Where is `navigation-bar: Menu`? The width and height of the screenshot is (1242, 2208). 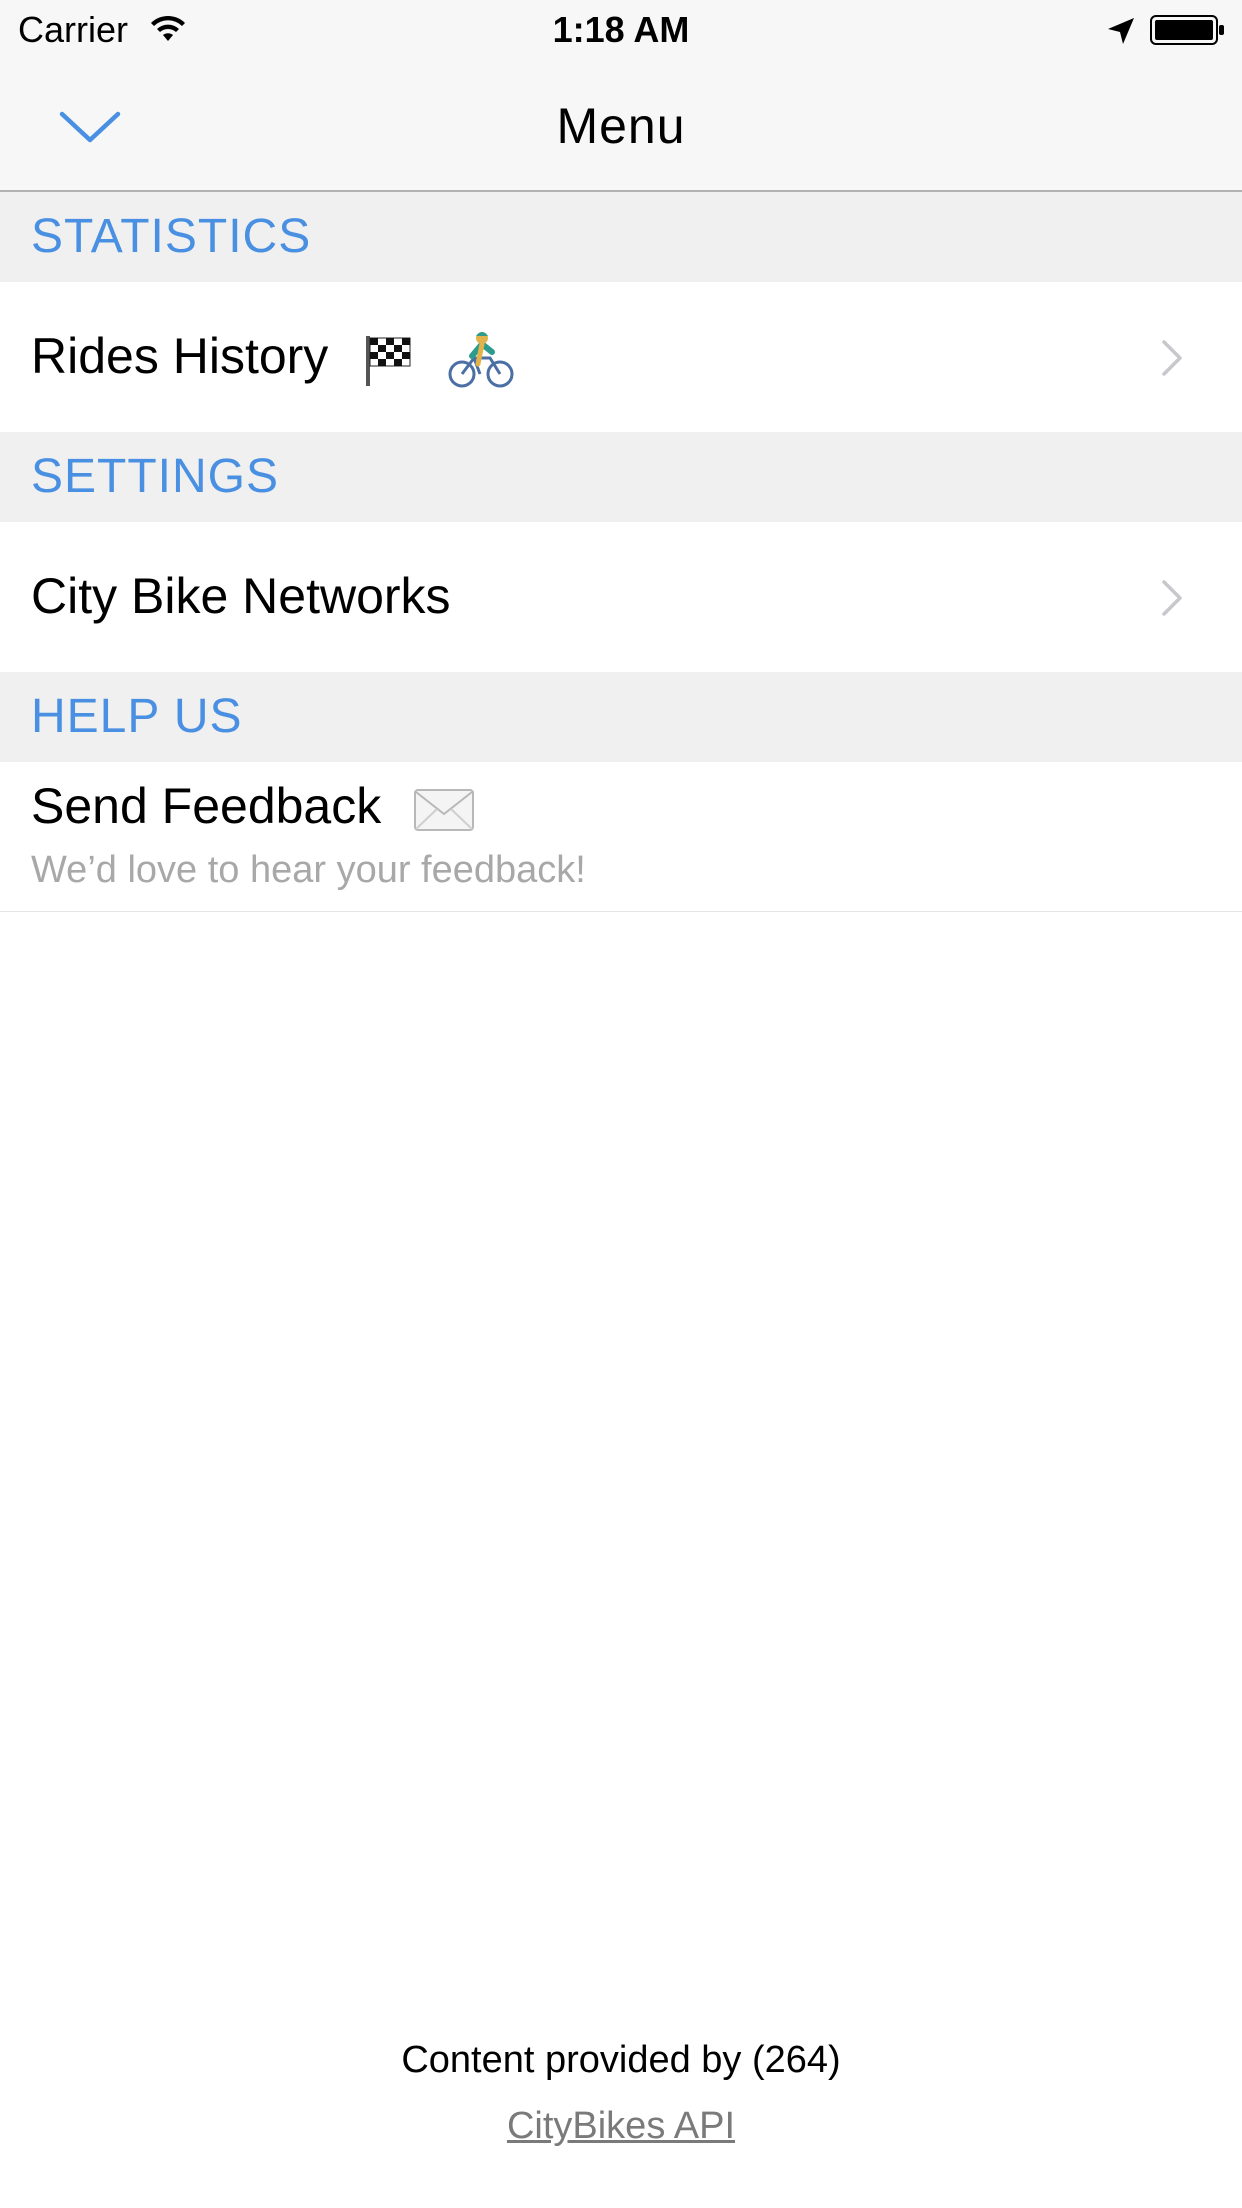 navigation-bar: Menu is located at coordinates (621, 125).